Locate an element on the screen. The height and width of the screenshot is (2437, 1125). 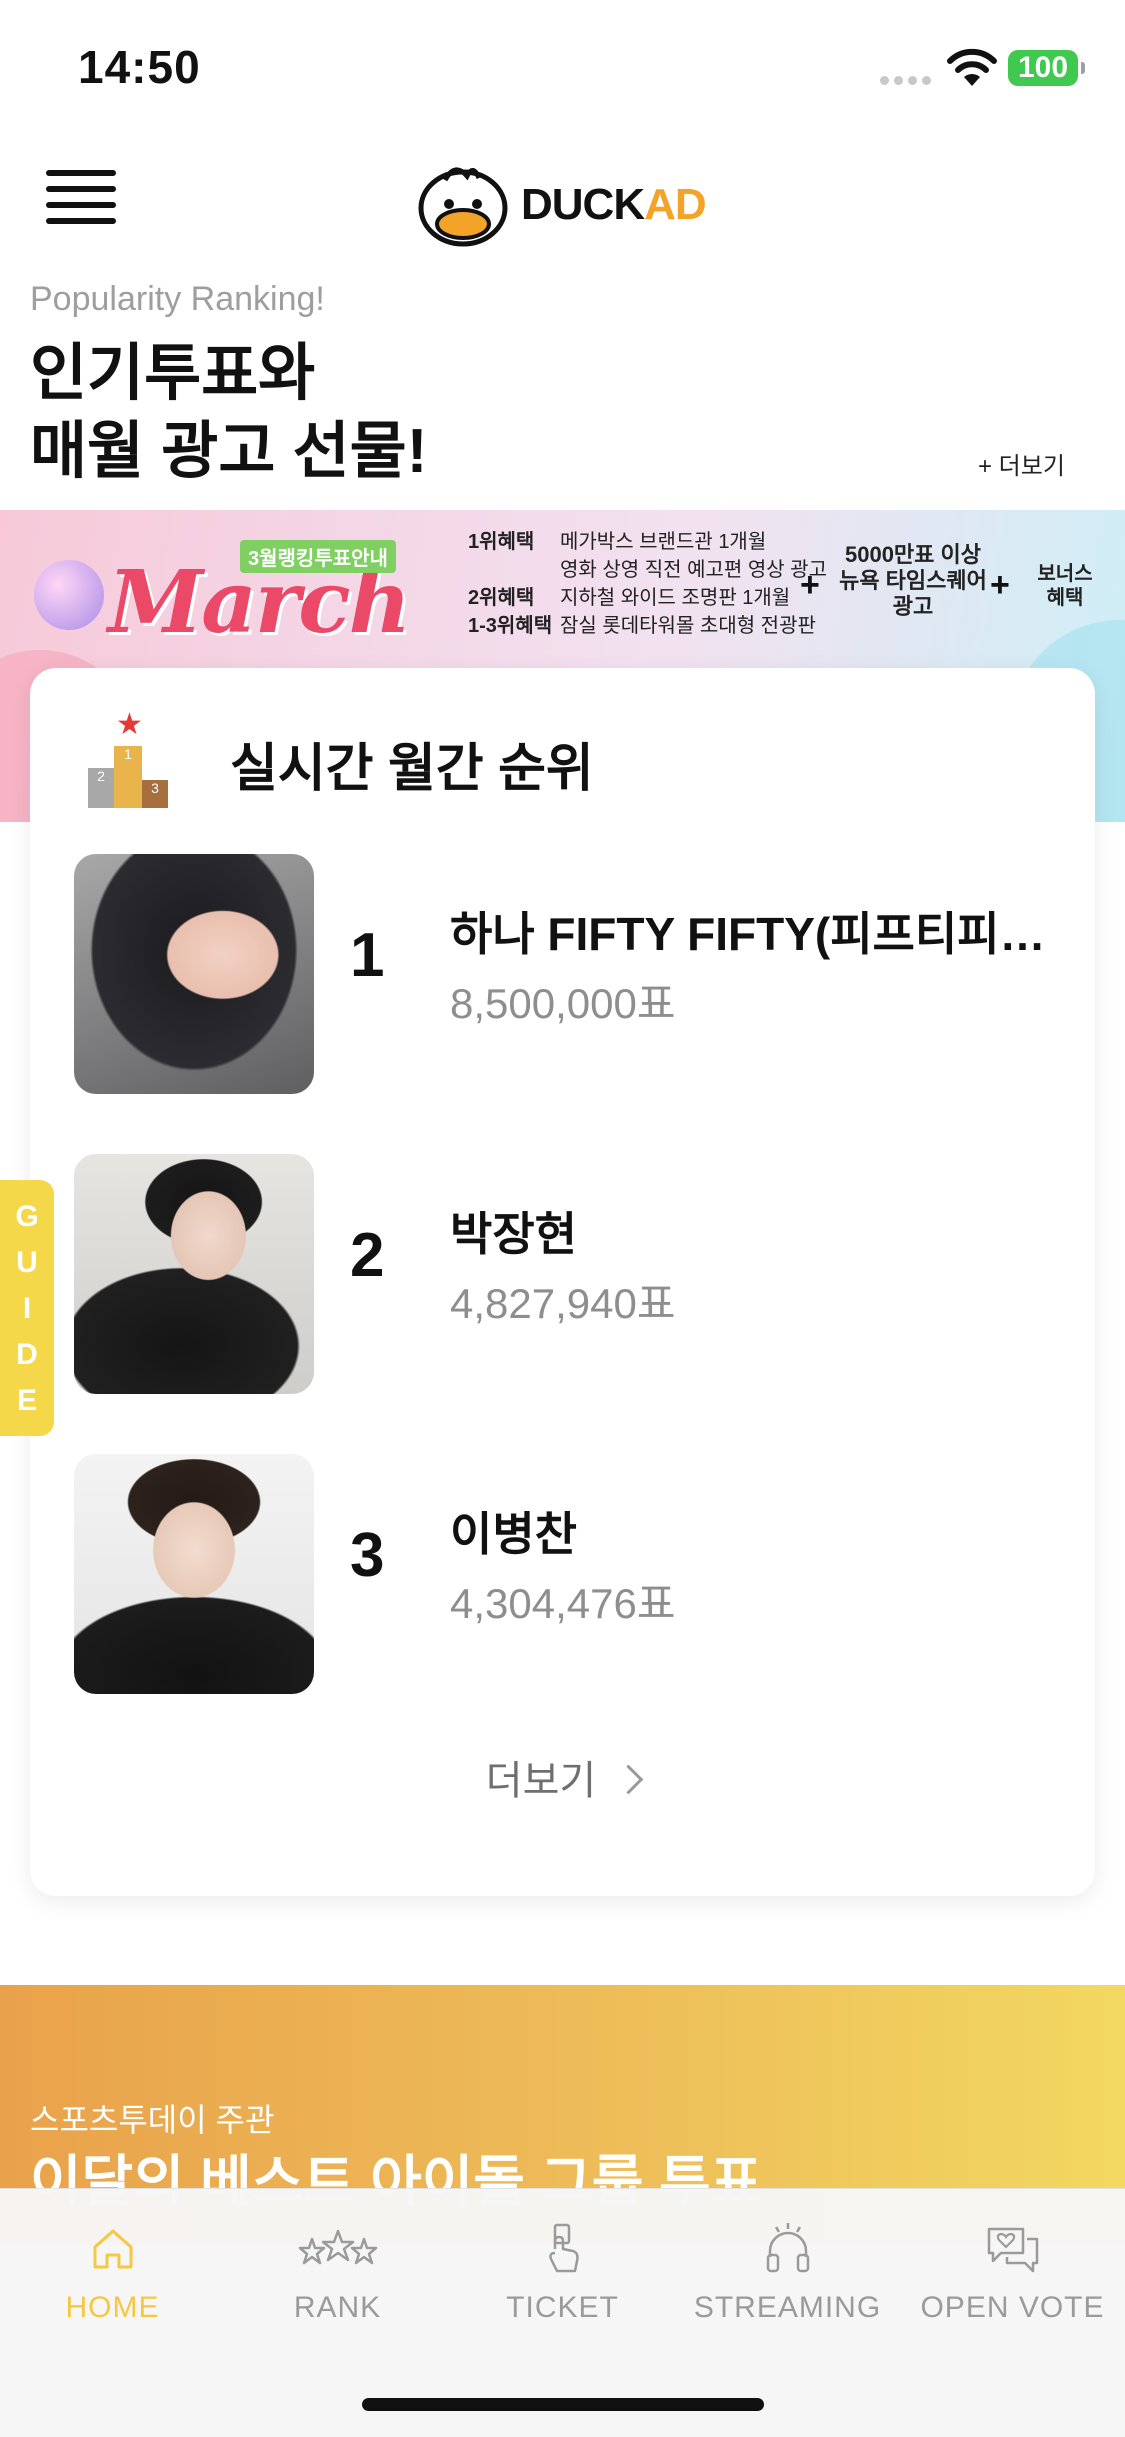
vote-count: 8,500,000표 is located at coordinates (563, 1003).